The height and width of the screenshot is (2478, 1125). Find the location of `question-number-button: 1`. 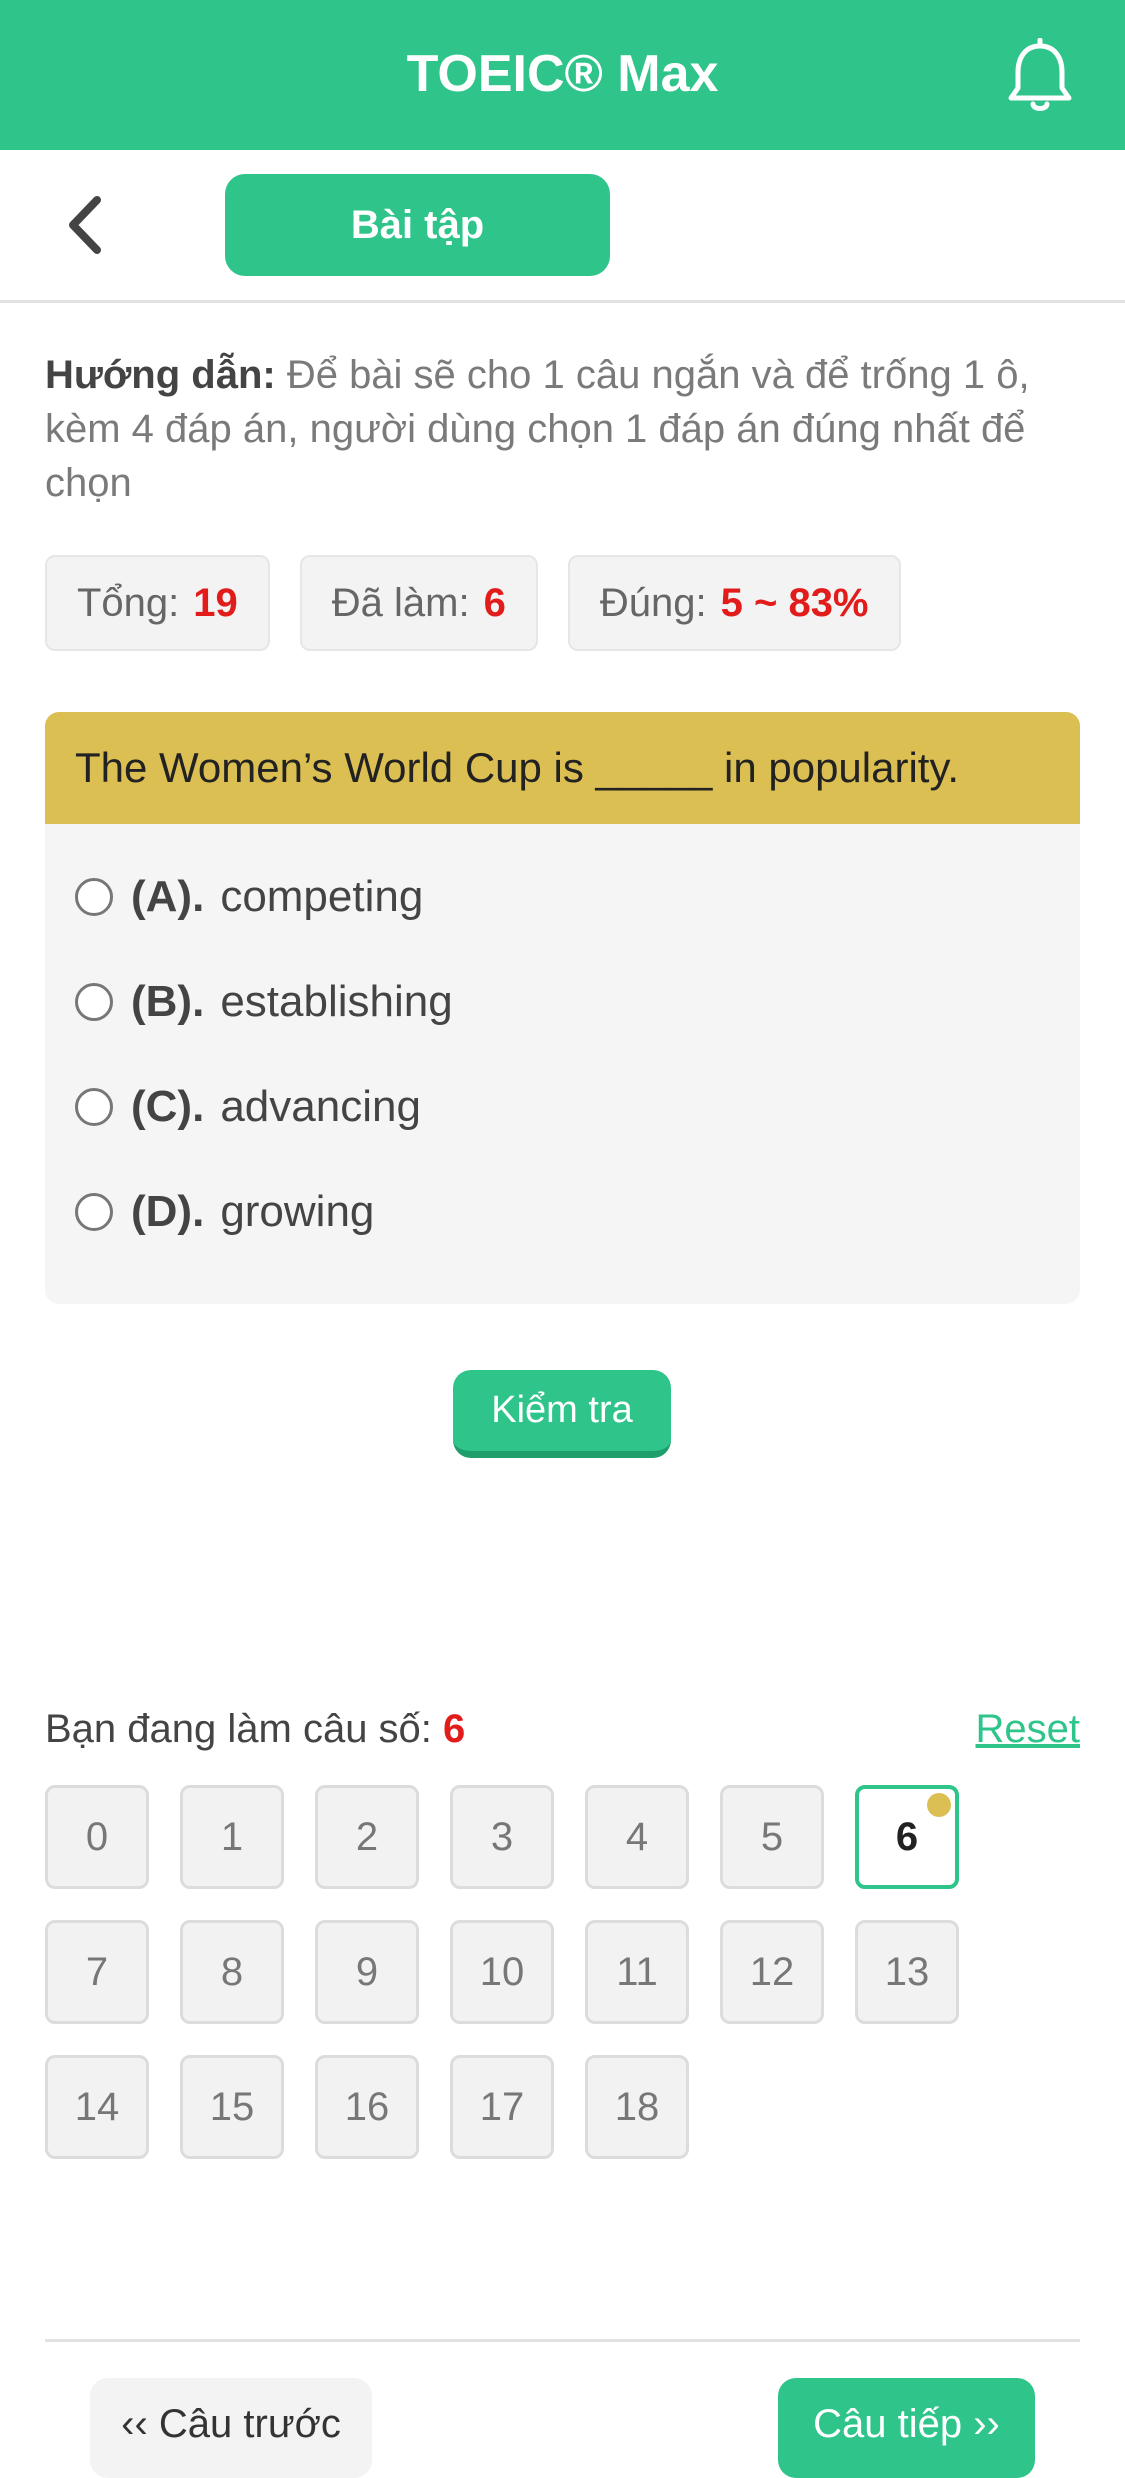

question-number-button: 1 is located at coordinates (232, 1837).